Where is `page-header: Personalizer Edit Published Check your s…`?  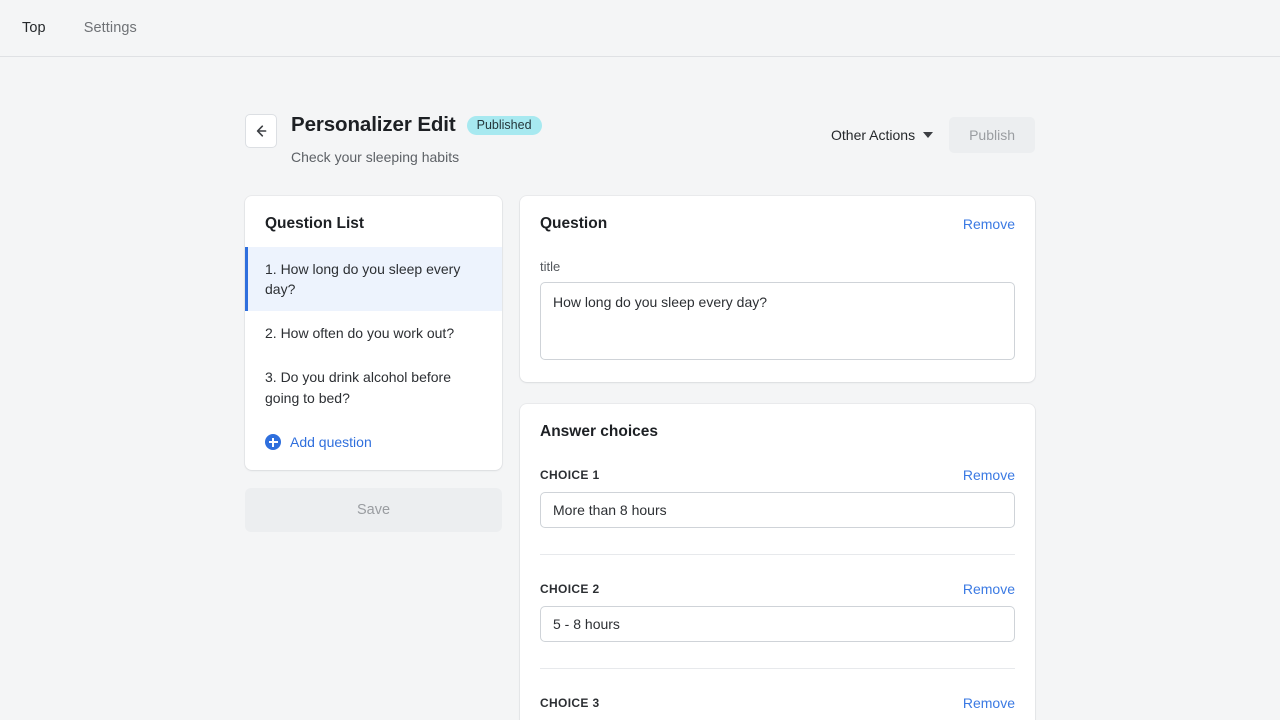
page-header: Personalizer Edit Published Check your s… is located at coordinates (640, 139).